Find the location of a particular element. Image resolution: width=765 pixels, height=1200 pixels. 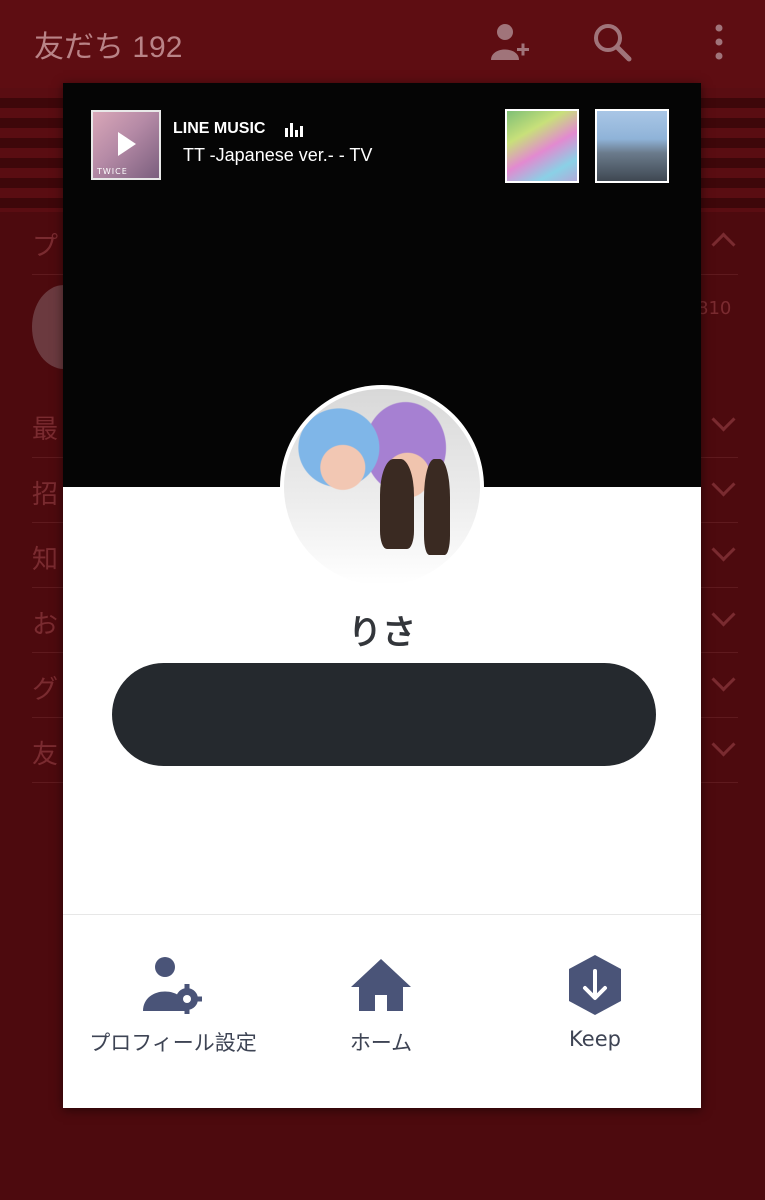

list-item-label: 知 is located at coordinates (45, 560).